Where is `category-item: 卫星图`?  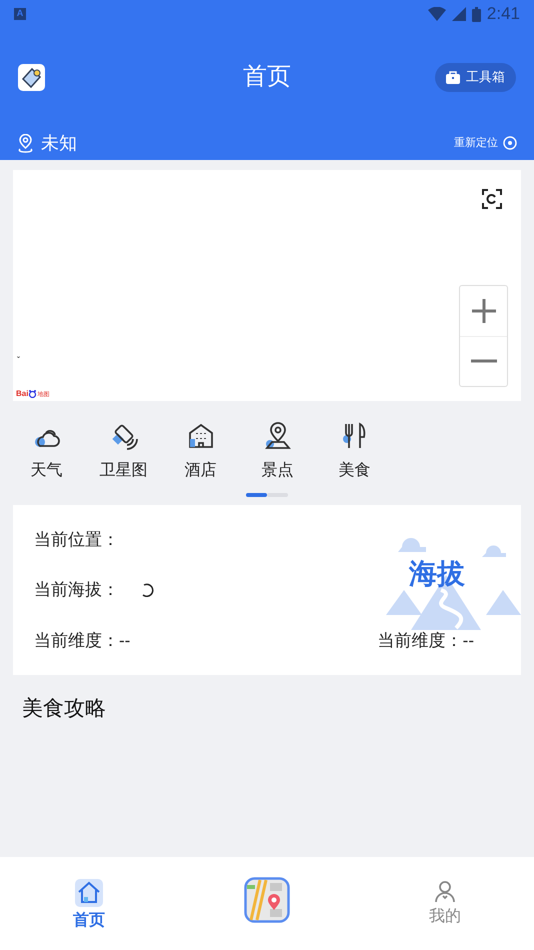 category-item: 卫星图 is located at coordinates (123, 452).